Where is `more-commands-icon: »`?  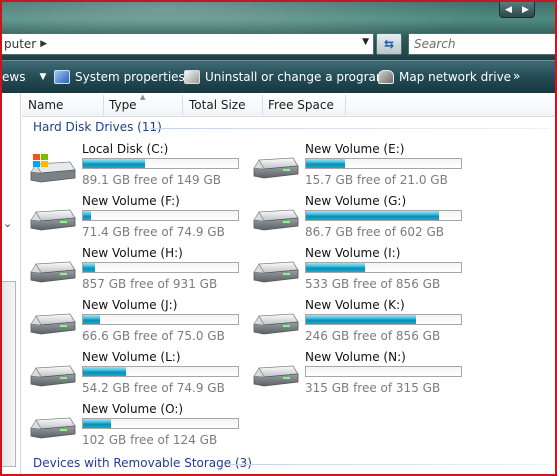
more-commands-icon: » is located at coordinates (517, 76).